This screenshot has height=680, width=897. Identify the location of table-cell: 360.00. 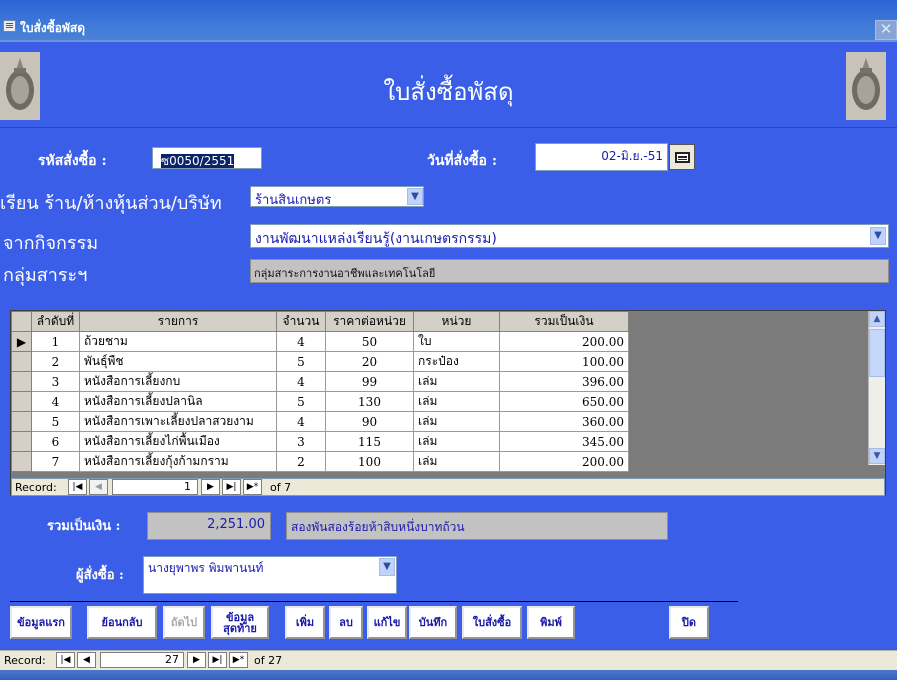
(564, 421).